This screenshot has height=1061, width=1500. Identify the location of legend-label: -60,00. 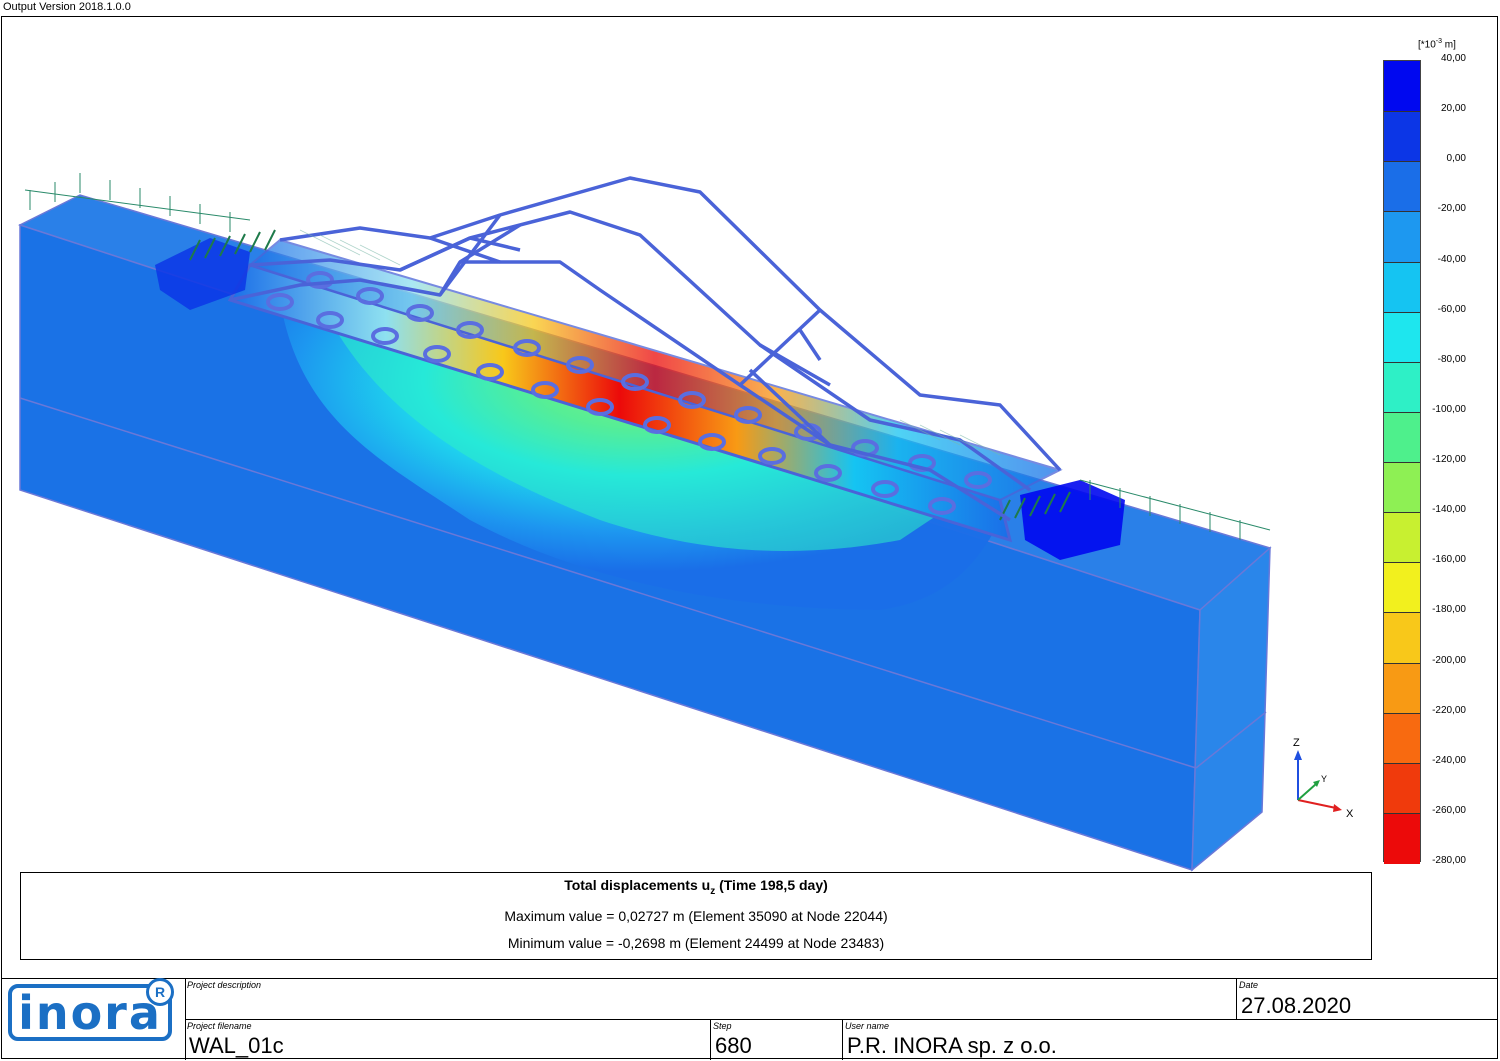
(1451, 309).